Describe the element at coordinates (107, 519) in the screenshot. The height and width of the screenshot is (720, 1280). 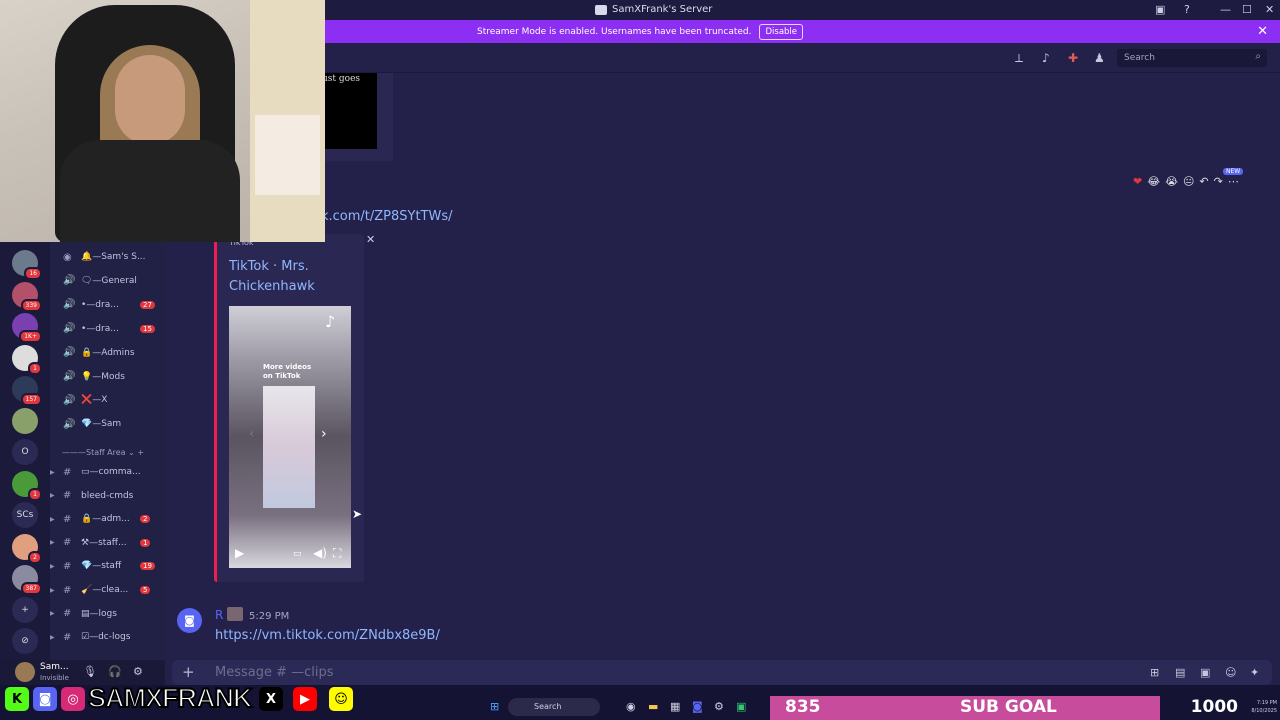
I see `text-channel: ▶ # 🔒—adm... 2` at that location.